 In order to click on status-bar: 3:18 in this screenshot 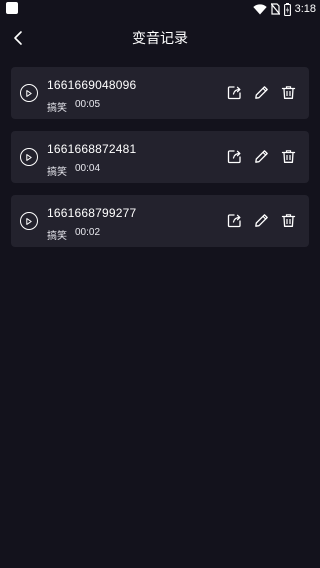, I will do `click(160, 9)`.